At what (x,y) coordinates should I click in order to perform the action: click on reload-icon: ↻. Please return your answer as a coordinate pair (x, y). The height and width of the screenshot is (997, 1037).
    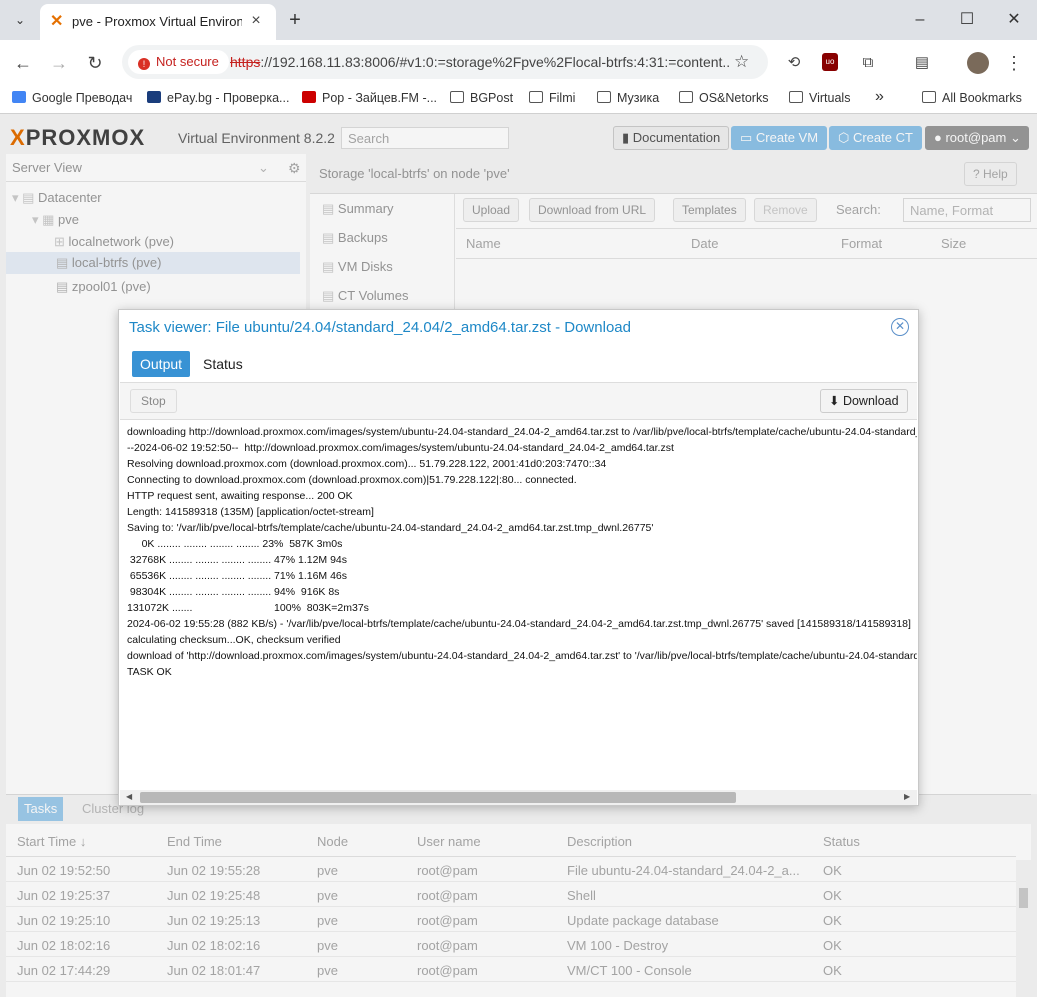
    Looking at the image, I should click on (95, 63).